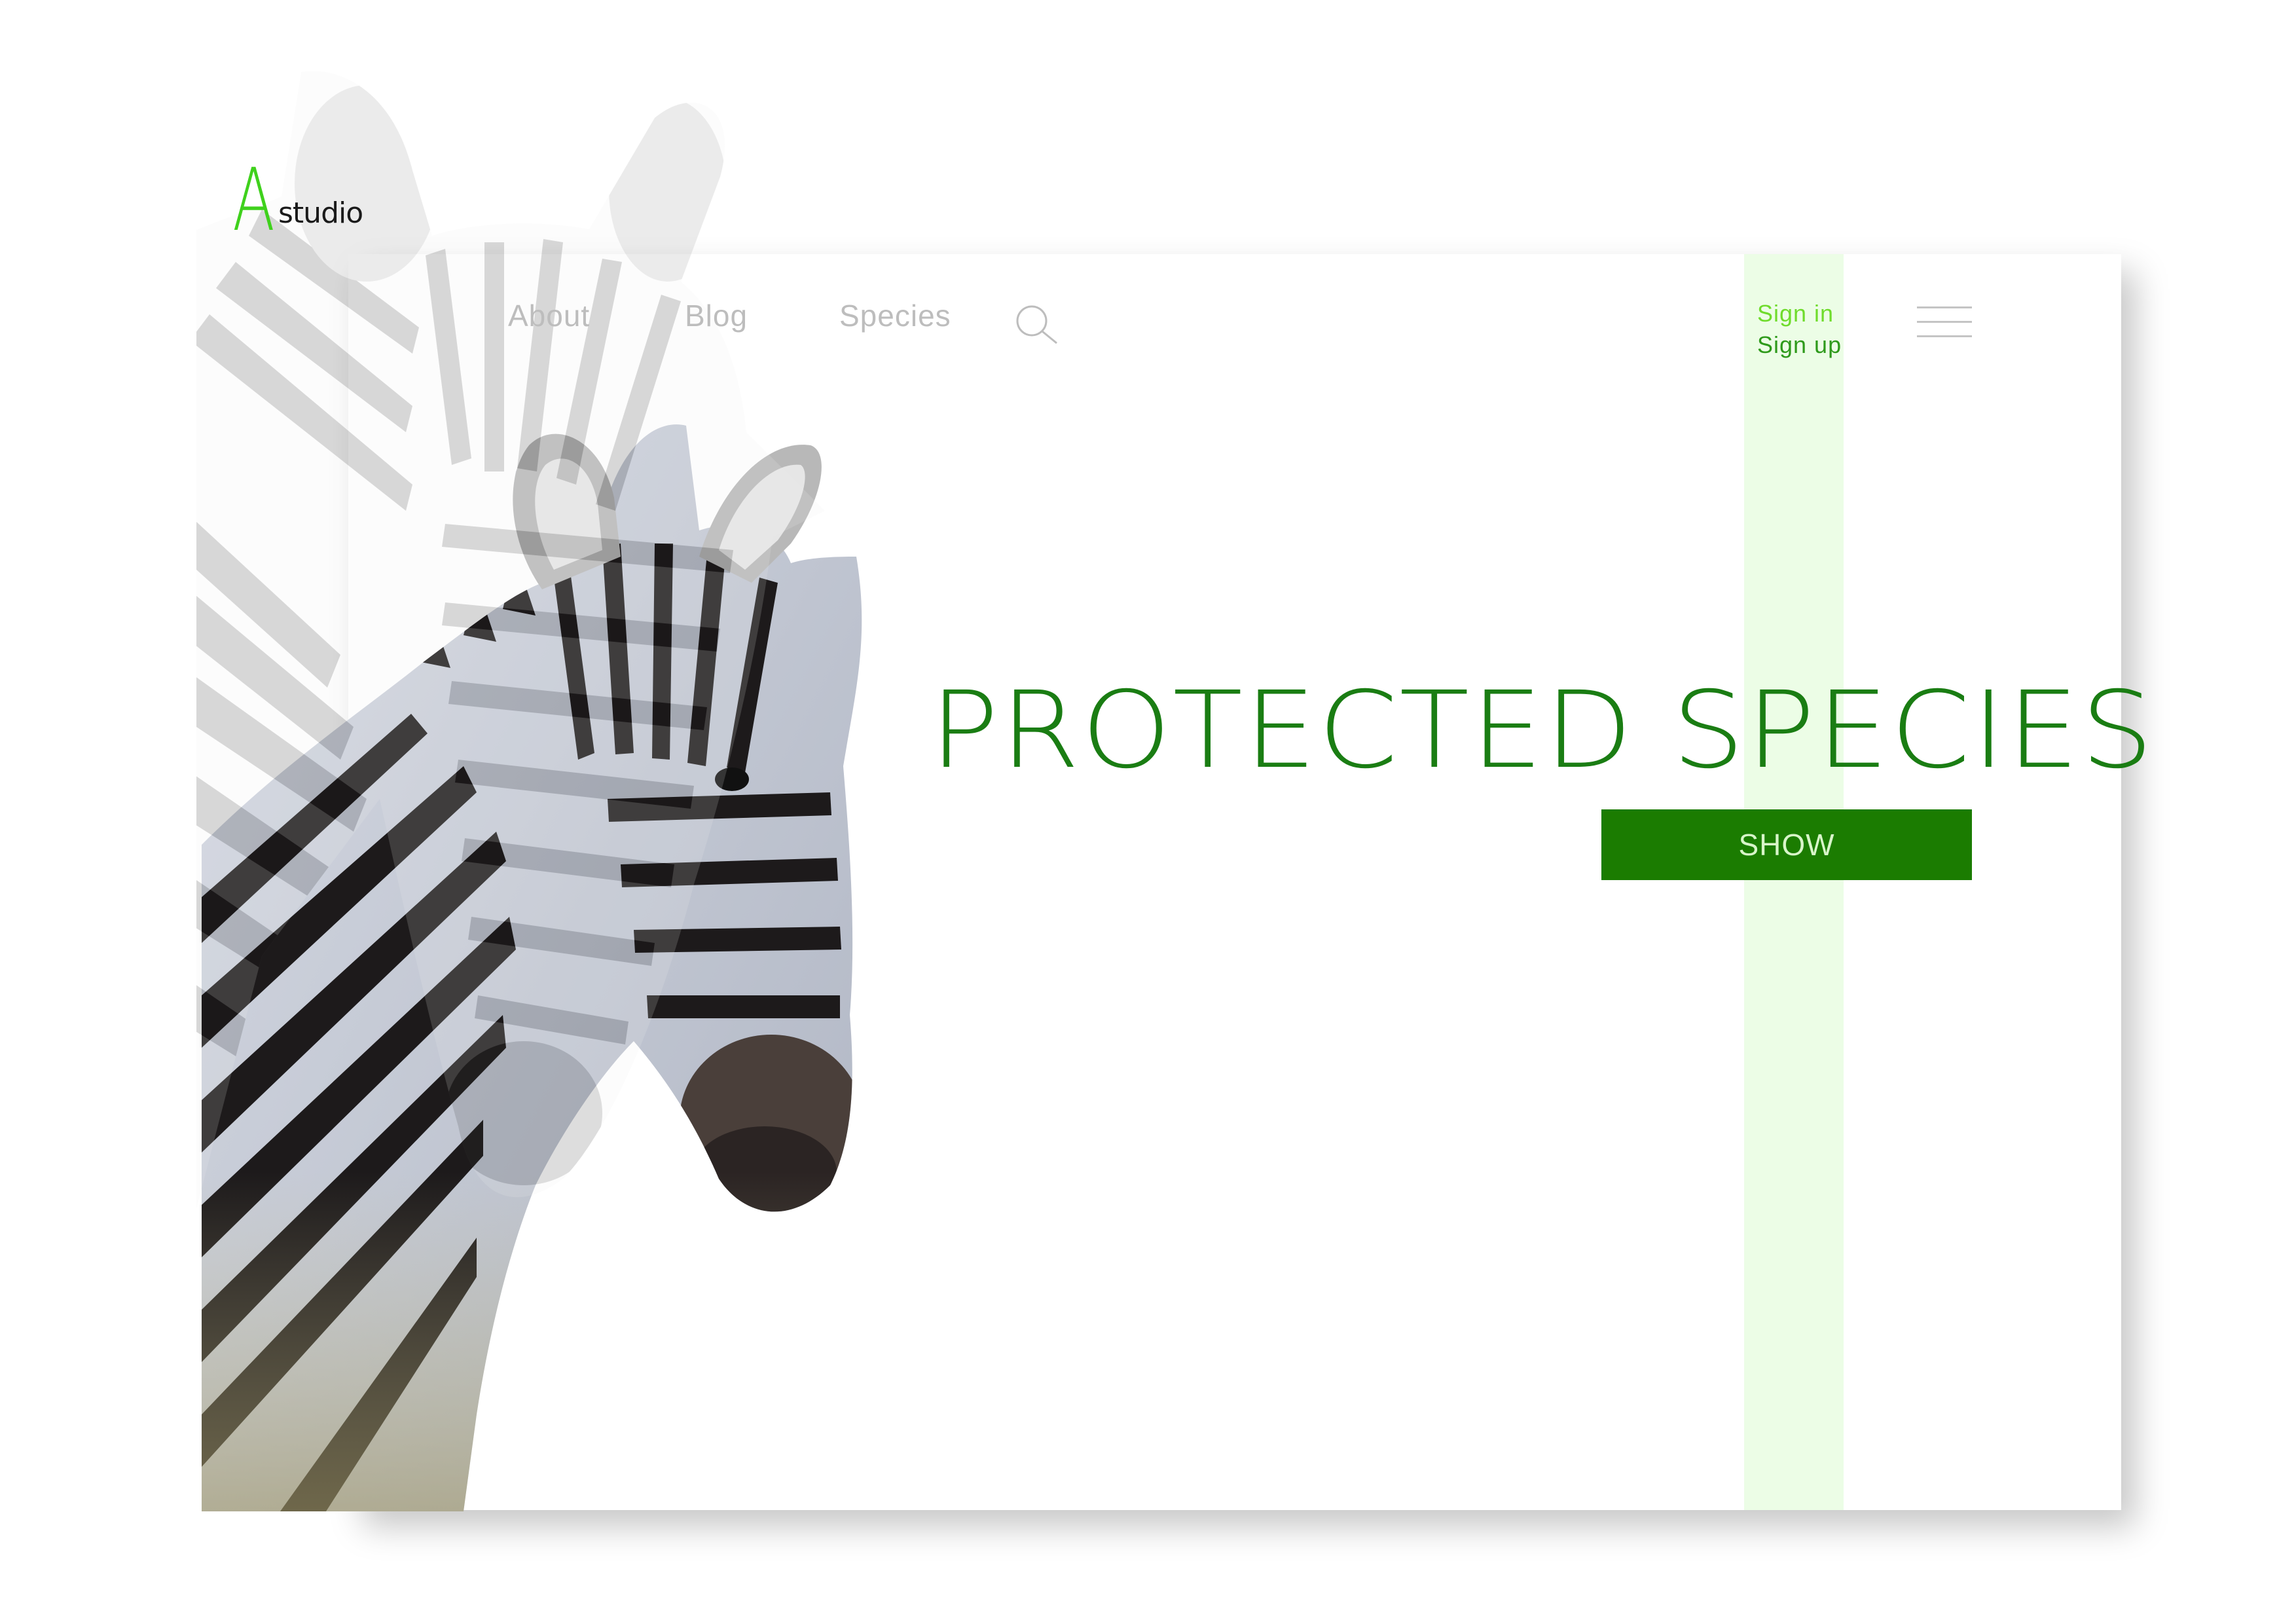  Describe the element at coordinates (716, 315) in the screenshot. I see `nav-blog: Blog` at that location.